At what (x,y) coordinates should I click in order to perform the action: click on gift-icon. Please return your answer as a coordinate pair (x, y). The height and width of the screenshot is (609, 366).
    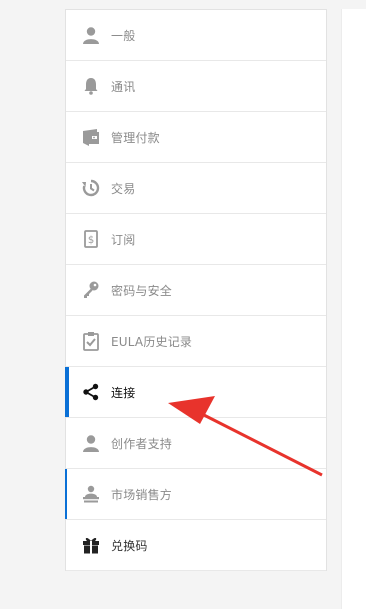
    Looking at the image, I should click on (91, 545).